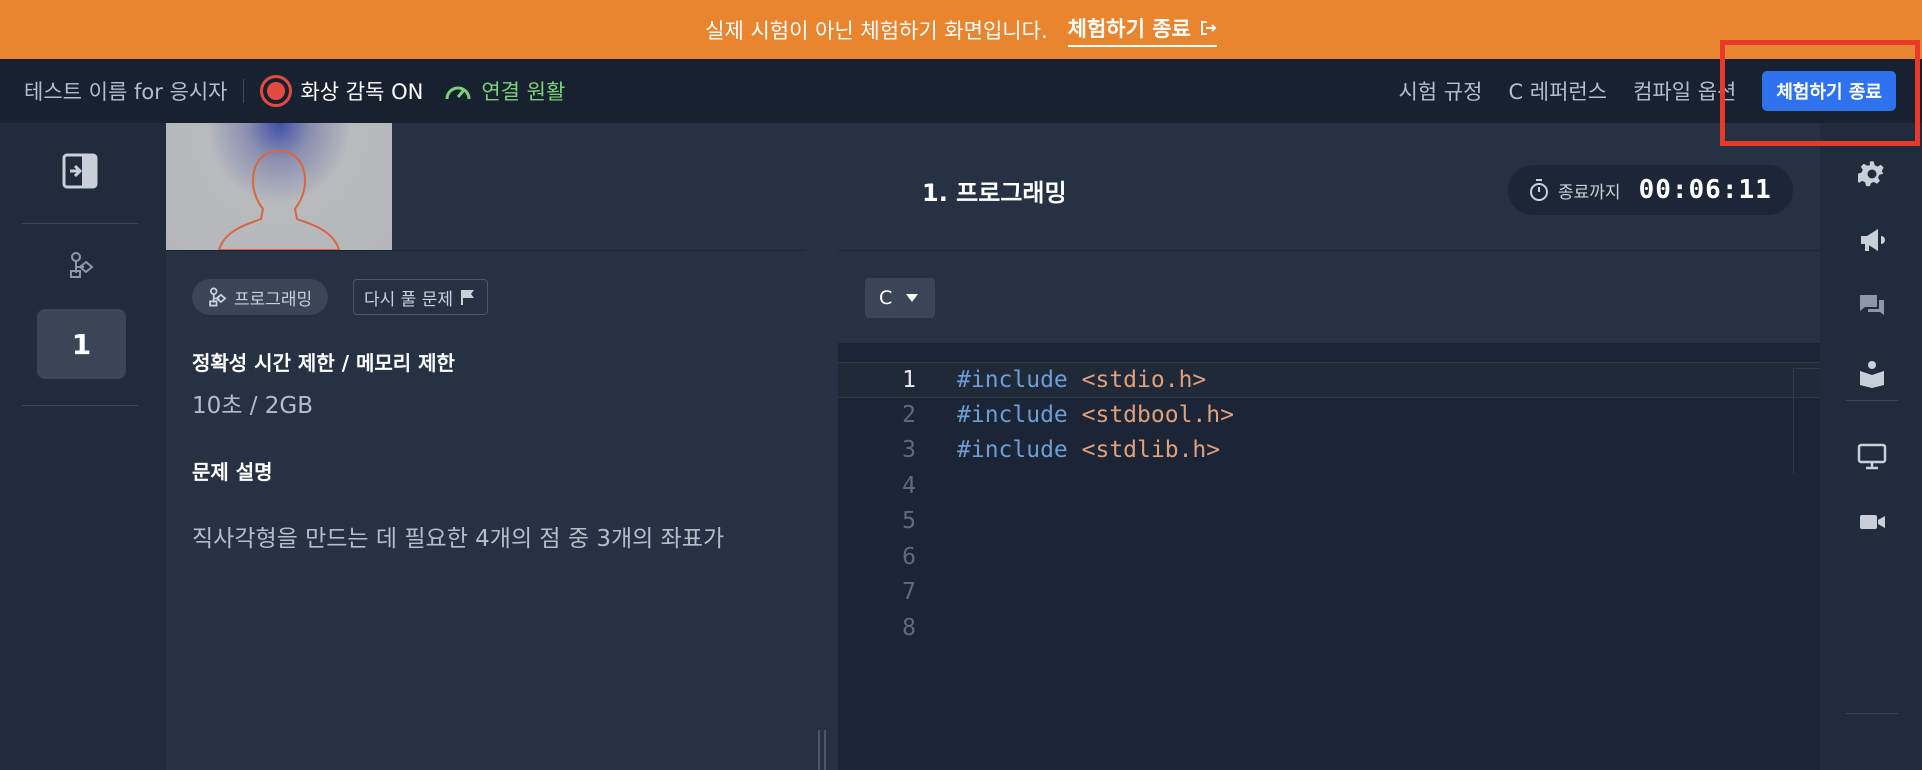 This screenshot has width=1922, height=770. I want to click on retry-problem-button: 다시 풀 문제, so click(421, 297).